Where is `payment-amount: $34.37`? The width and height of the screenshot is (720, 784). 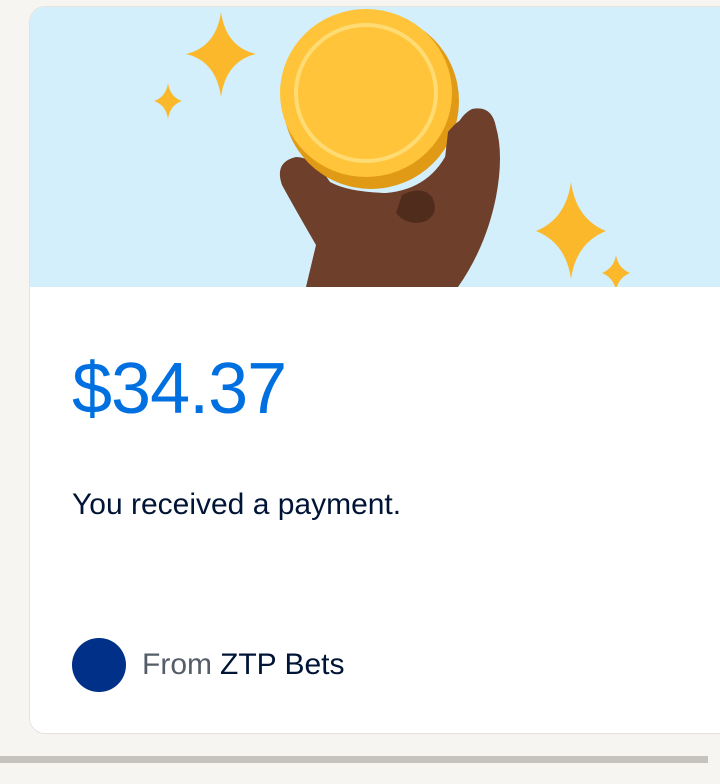 payment-amount: $34.37 is located at coordinates (179, 389).